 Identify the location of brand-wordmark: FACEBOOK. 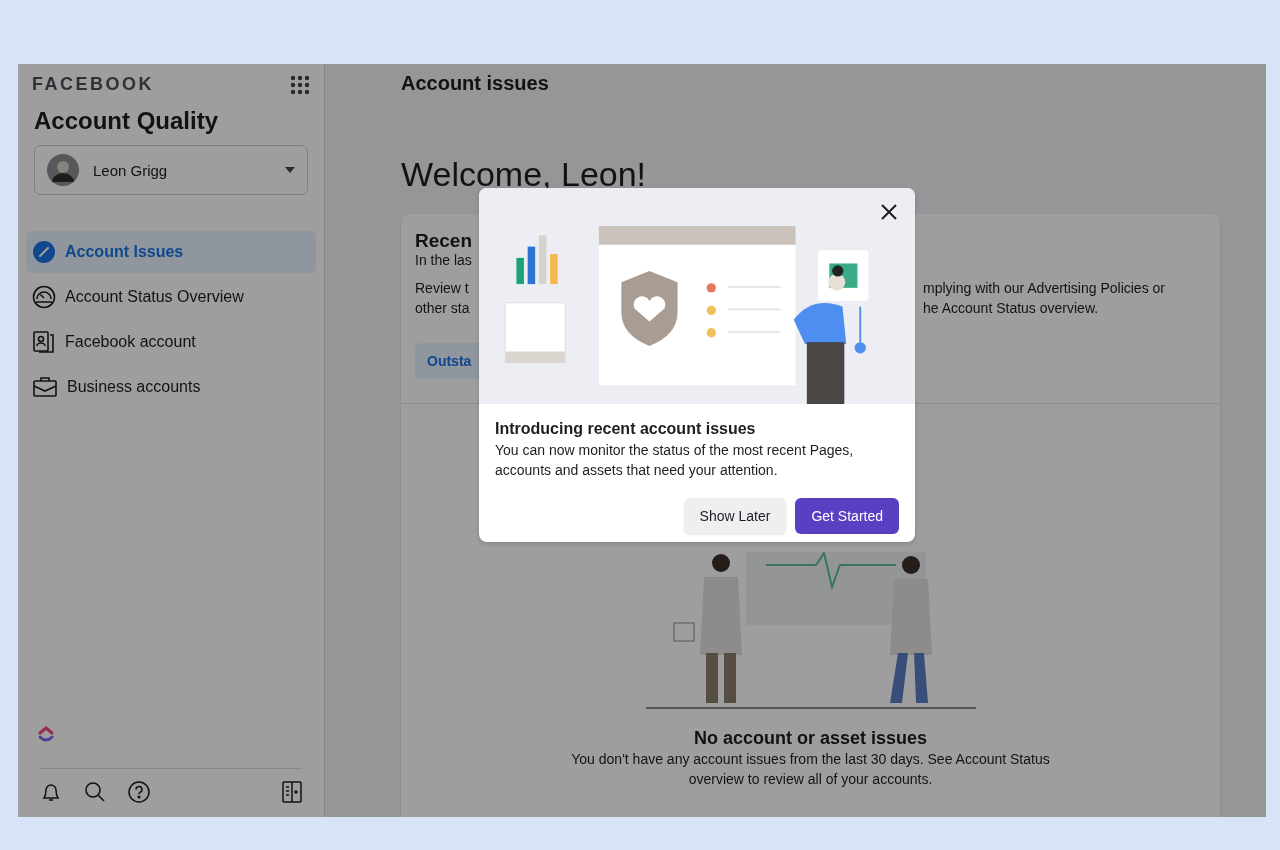
(93, 84).